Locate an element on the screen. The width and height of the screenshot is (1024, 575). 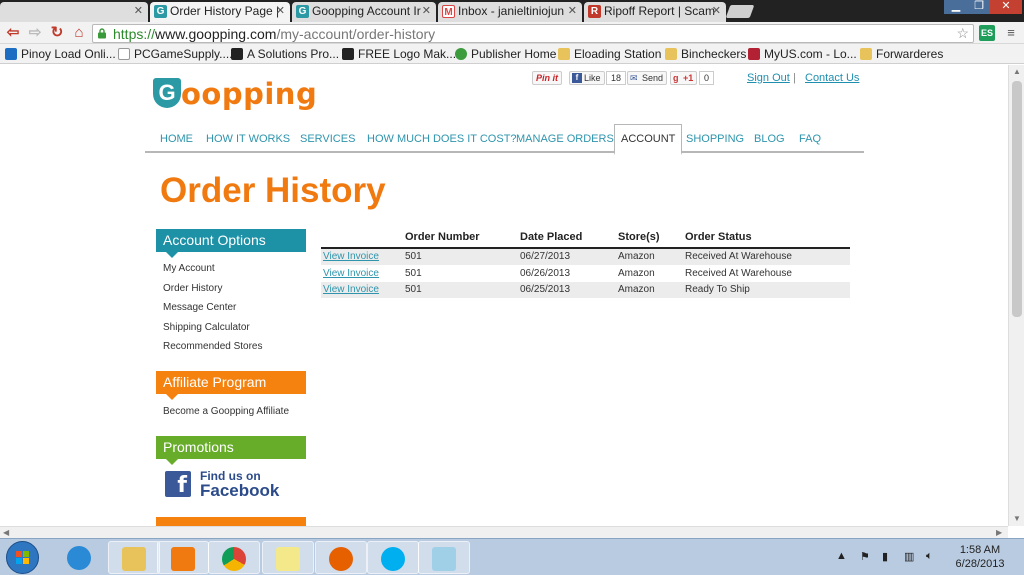
sidebar-link-message-center: Message Center is located at coordinates (199, 307).